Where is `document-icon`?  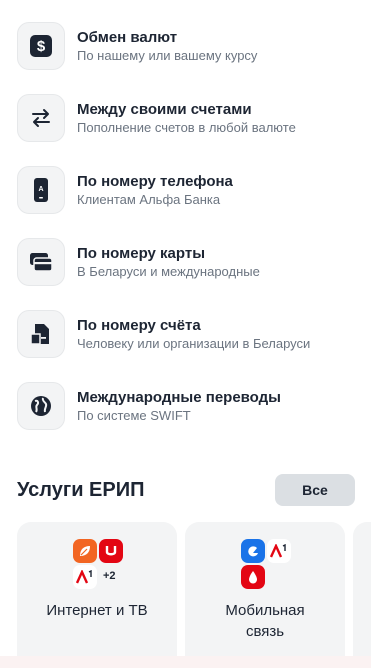 document-icon is located at coordinates (41, 334).